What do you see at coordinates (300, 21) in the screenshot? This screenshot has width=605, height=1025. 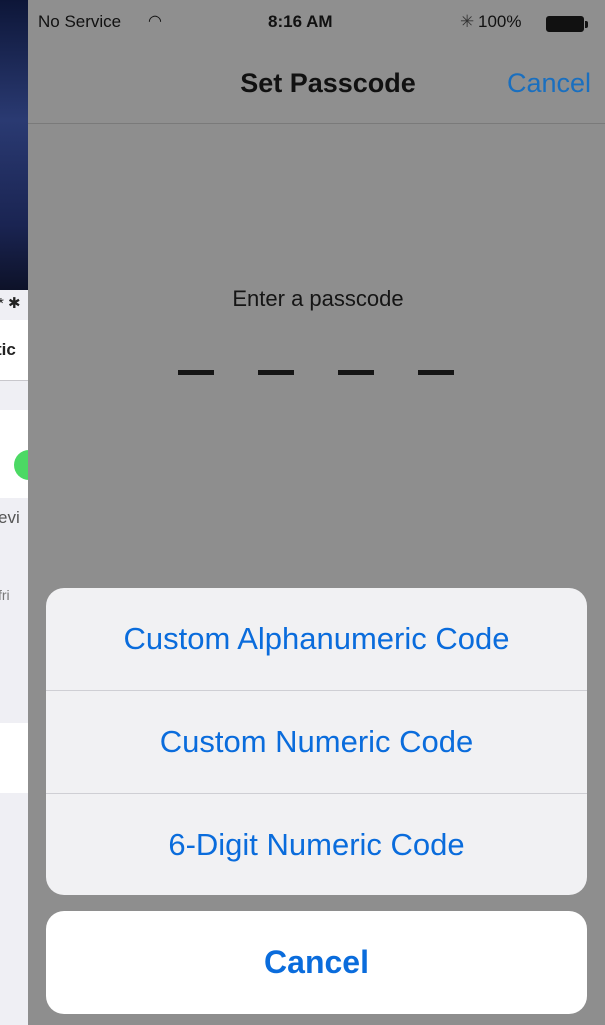 I see `status-time: 8:16 AM` at bounding box center [300, 21].